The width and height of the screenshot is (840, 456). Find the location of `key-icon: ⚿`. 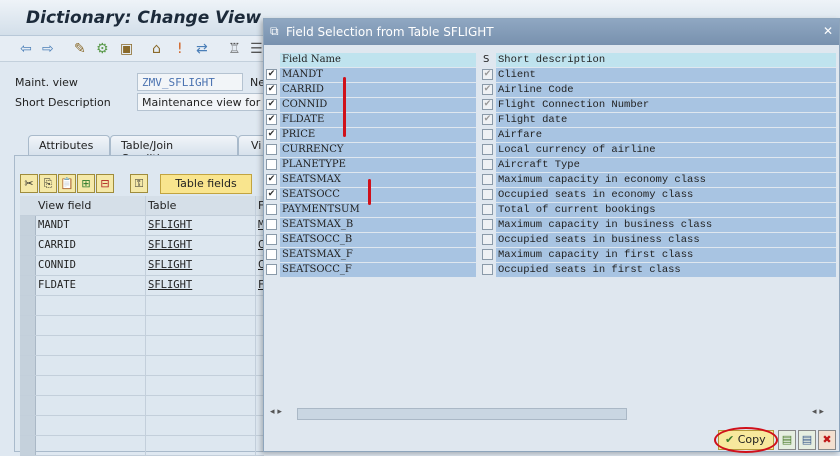

key-icon: ⚿ is located at coordinates (139, 183).